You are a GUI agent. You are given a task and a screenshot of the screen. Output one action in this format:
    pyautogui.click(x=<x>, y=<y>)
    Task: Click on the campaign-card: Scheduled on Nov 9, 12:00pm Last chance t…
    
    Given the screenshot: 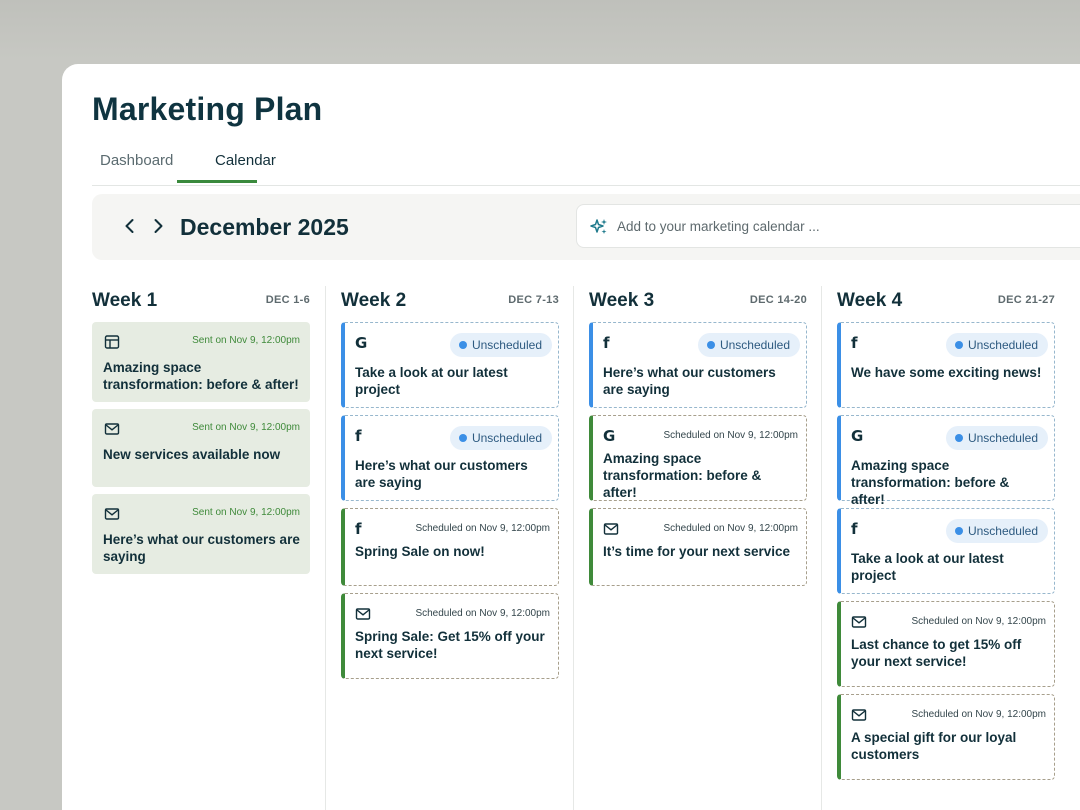 What is the action you would take?
    pyautogui.click(x=946, y=644)
    